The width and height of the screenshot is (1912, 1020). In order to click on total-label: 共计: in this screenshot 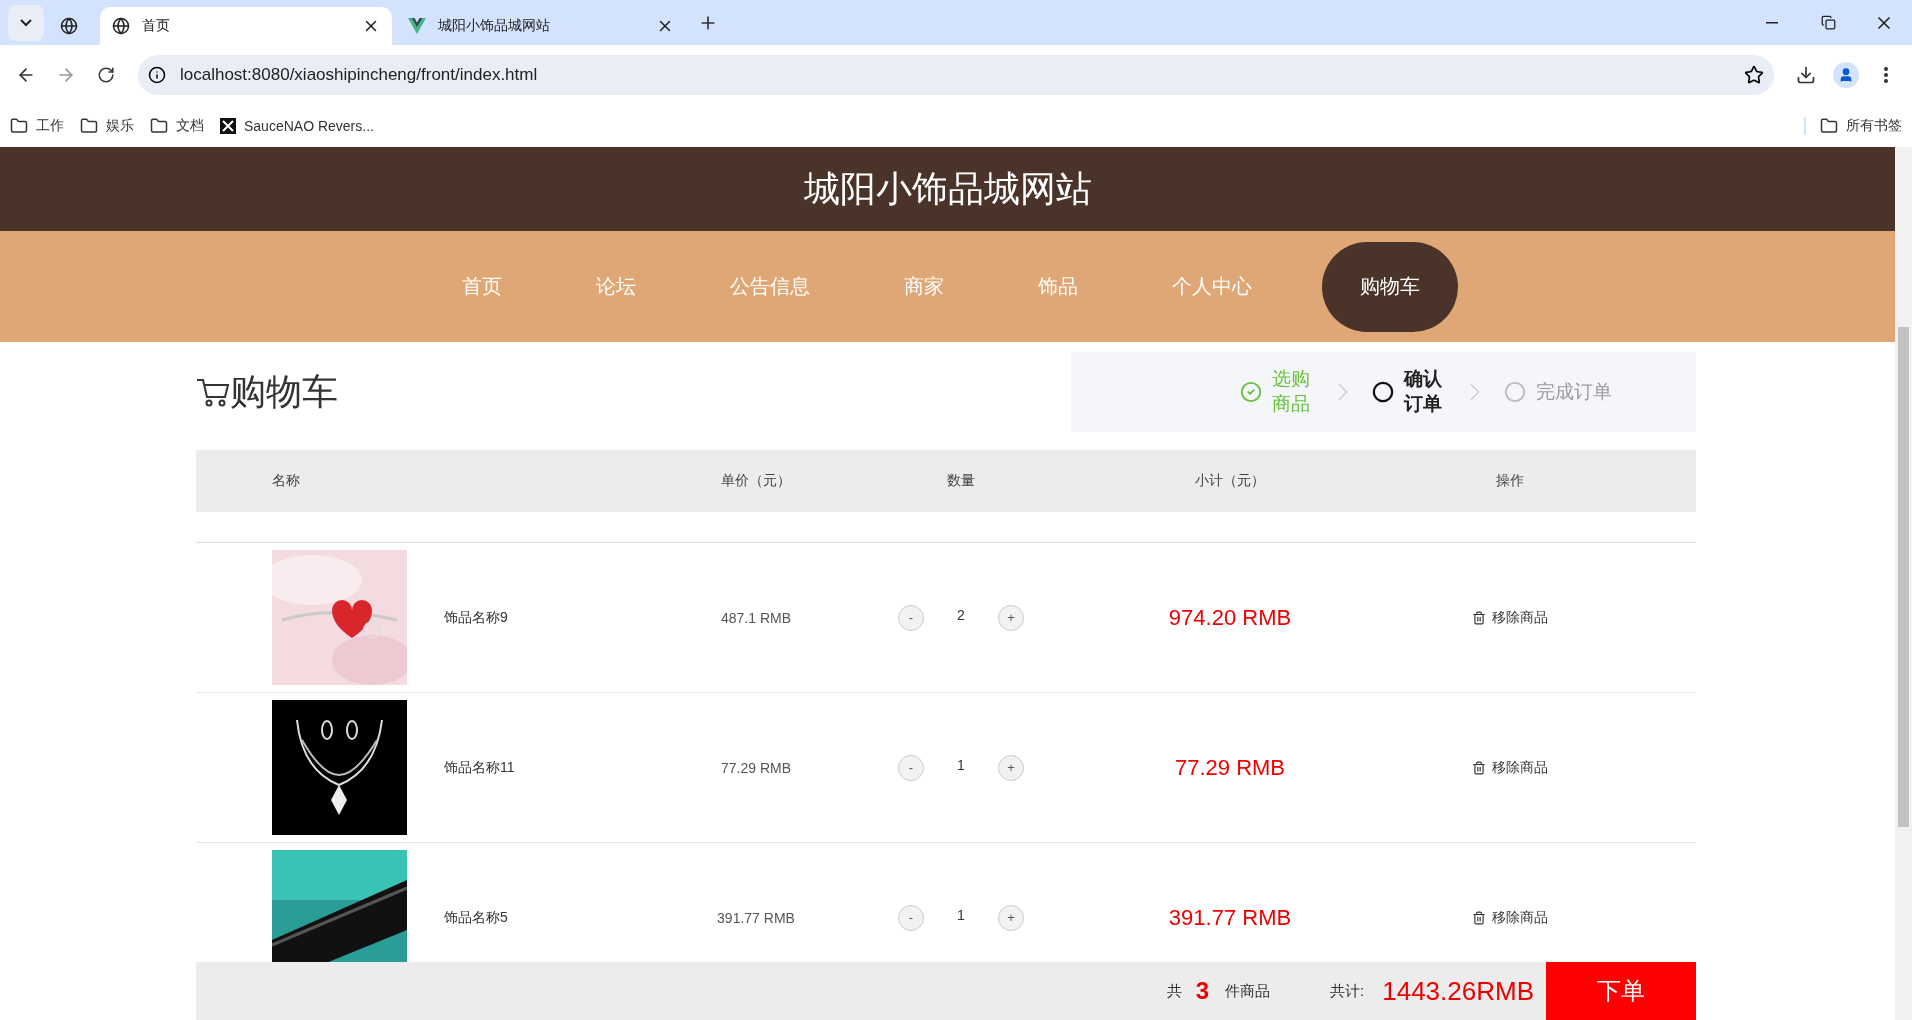, I will do `click(1347, 991)`.